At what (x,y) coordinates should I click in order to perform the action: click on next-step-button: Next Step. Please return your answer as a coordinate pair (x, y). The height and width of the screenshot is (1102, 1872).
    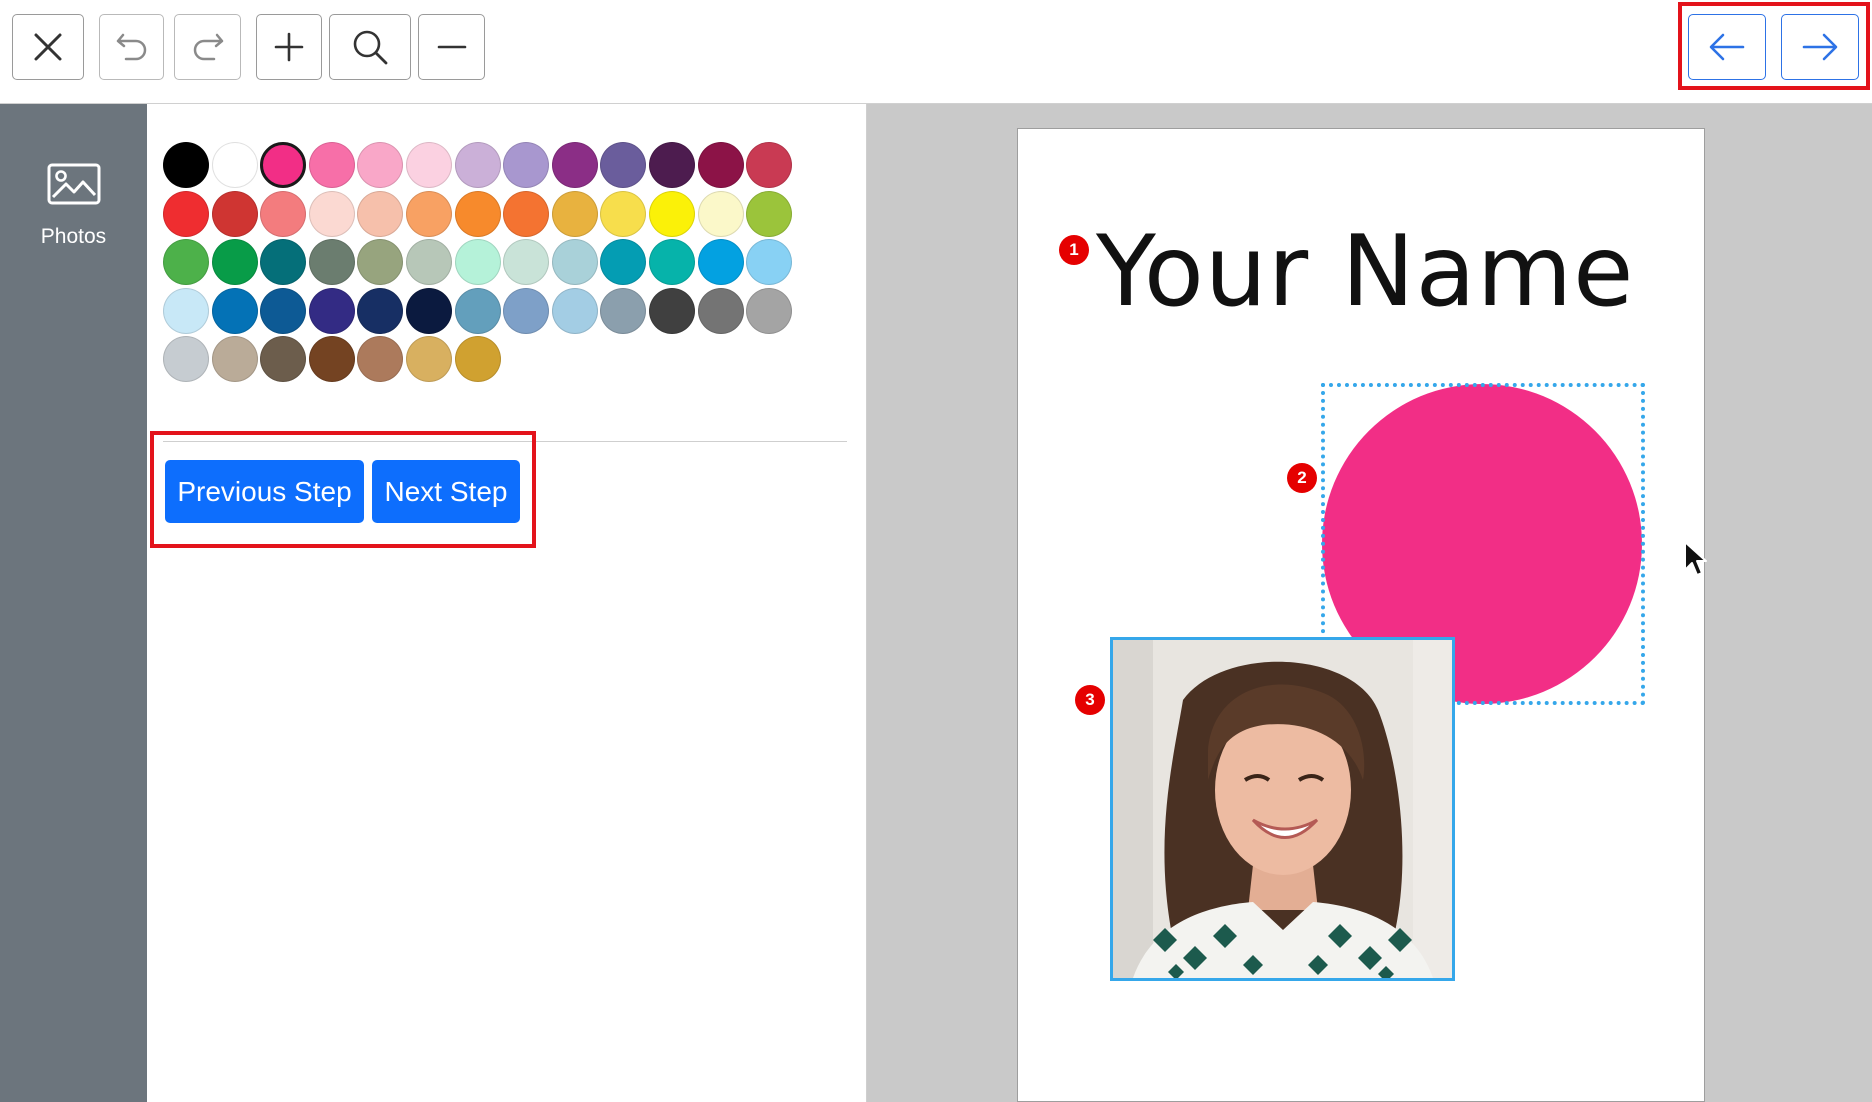
    Looking at the image, I should click on (446, 491).